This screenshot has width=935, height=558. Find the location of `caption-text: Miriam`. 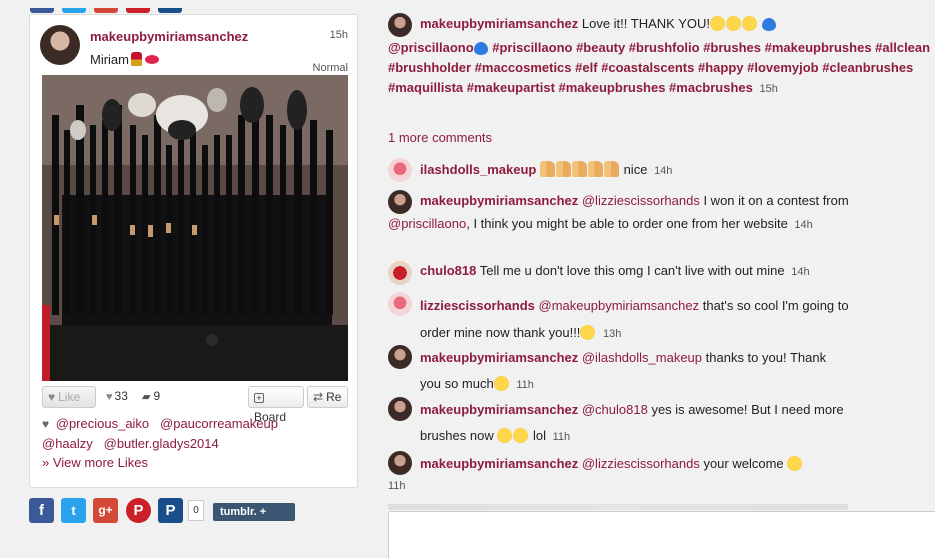

caption-text: Miriam is located at coordinates (109, 59).